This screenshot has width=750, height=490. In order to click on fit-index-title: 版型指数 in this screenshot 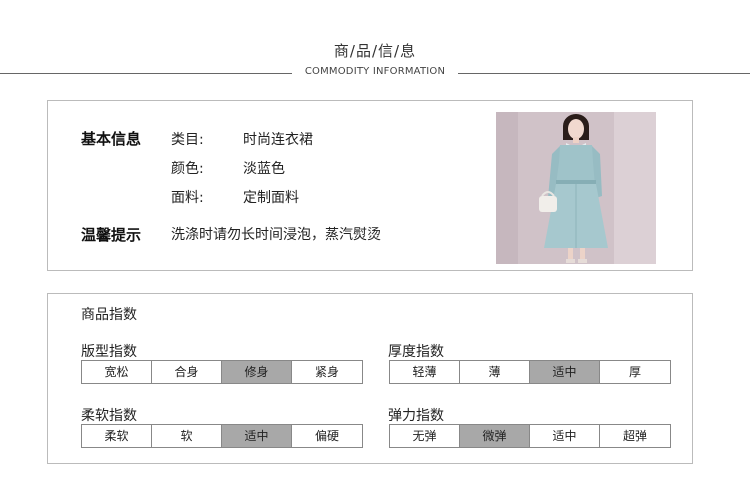, I will do `click(109, 352)`.